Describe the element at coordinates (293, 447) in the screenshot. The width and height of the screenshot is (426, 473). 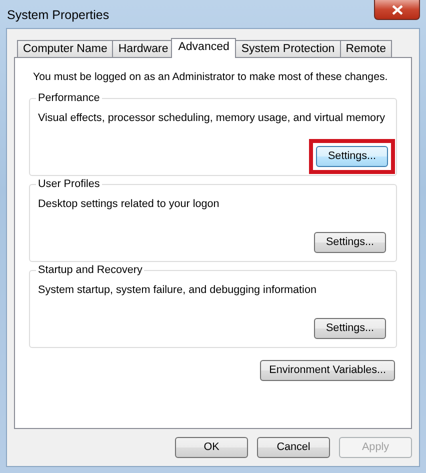
I see `dialog-button: Cancel` at that location.